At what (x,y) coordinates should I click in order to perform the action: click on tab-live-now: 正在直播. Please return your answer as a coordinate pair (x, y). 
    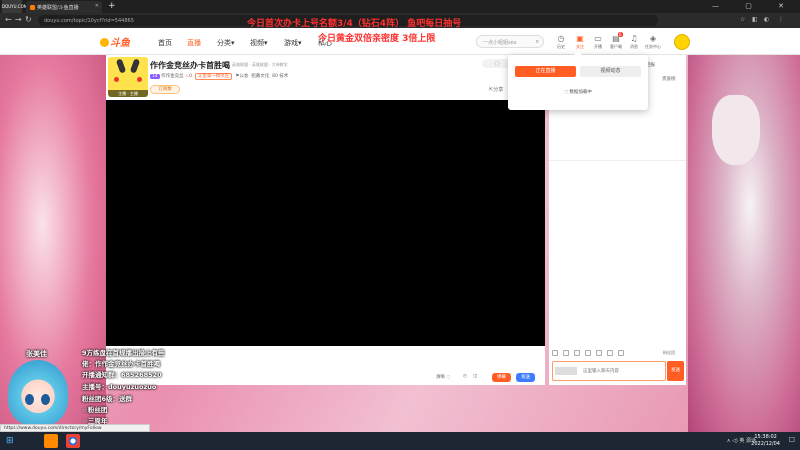
    Looking at the image, I should click on (545, 71).